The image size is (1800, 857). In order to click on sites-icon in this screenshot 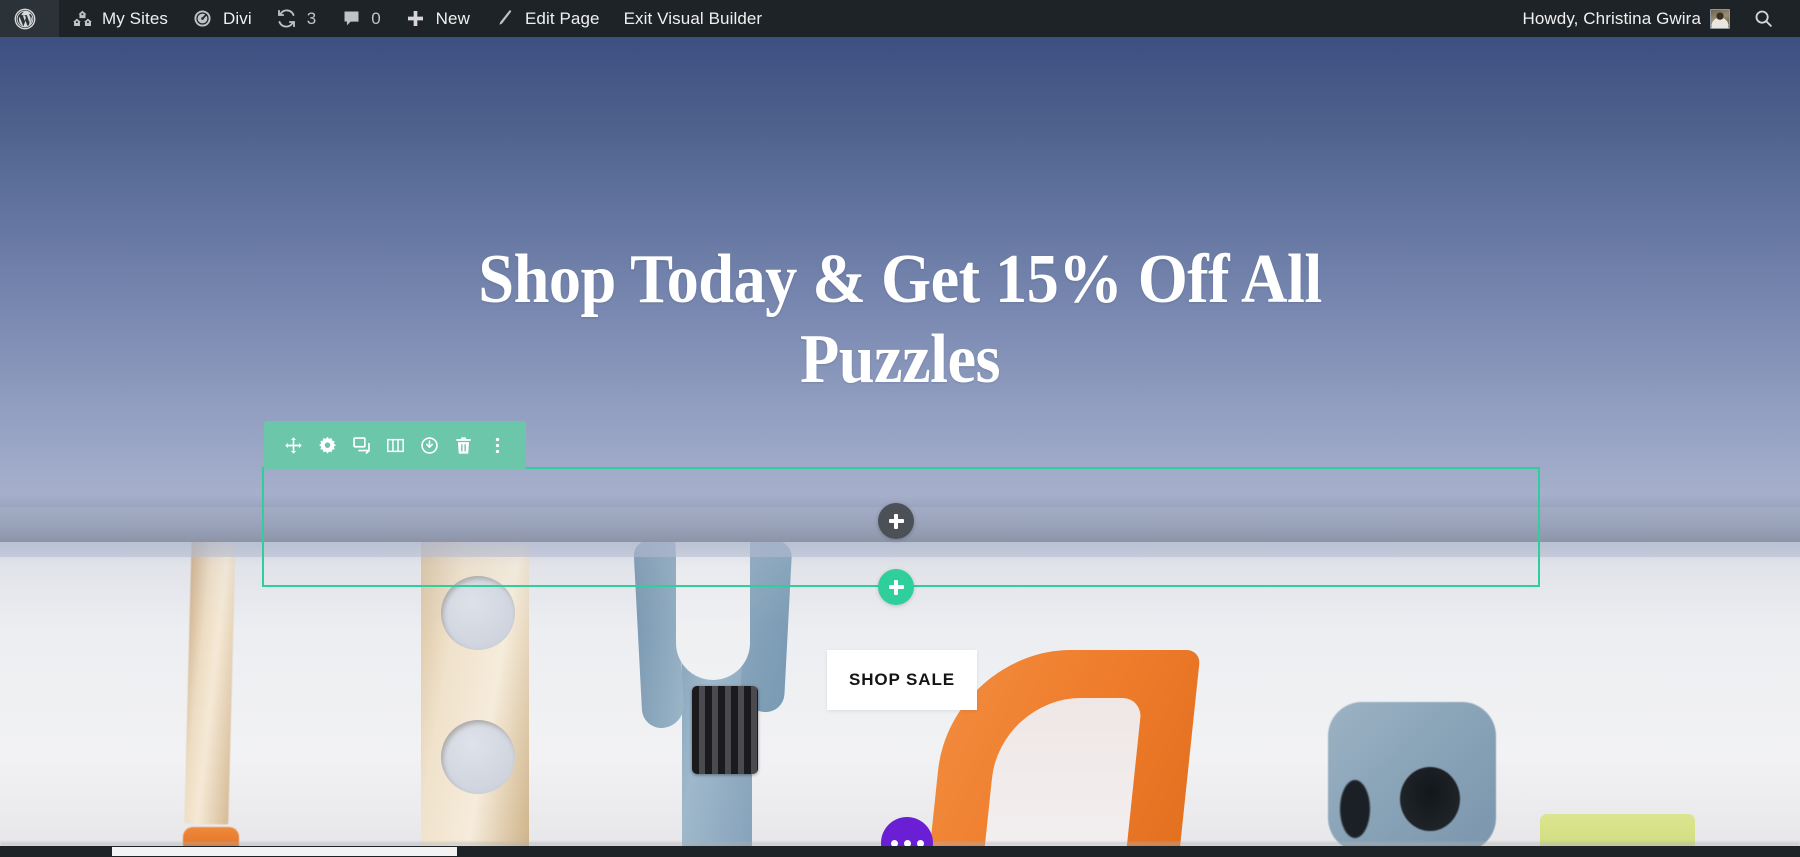, I will do `click(82, 19)`.